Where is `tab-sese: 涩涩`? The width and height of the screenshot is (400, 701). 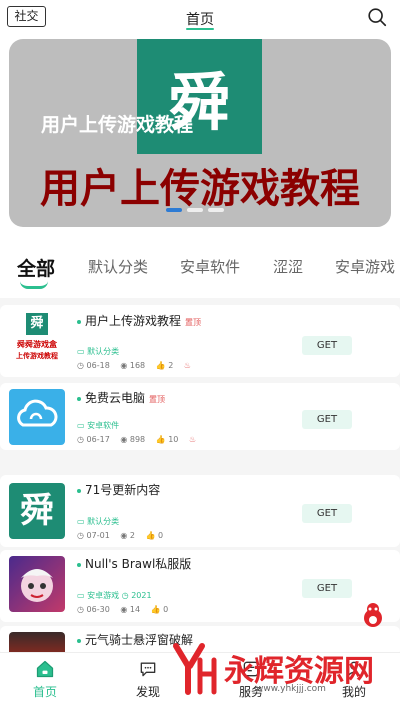
tab-sese: 涩涩 is located at coordinates (288, 266).